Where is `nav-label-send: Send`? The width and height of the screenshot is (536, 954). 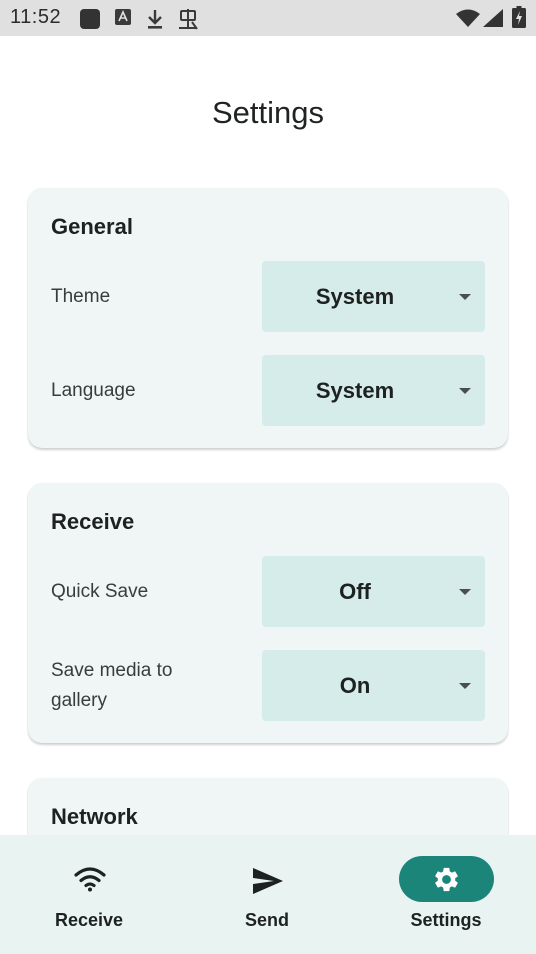 nav-label-send: Send is located at coordinates (266, 920).